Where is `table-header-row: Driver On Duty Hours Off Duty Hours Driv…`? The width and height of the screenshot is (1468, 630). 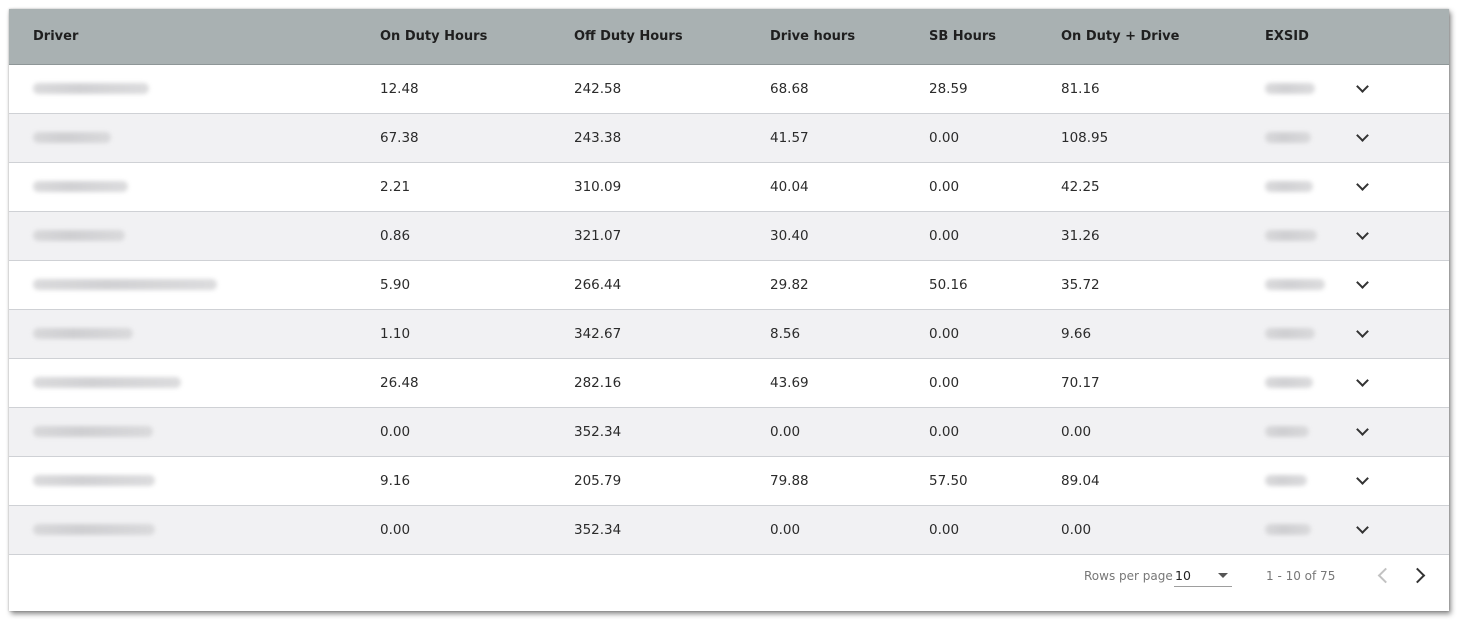
table-header-row: Driver On Duty Hours Off Duty Hours Driv… is located at coordinates (729, 37).